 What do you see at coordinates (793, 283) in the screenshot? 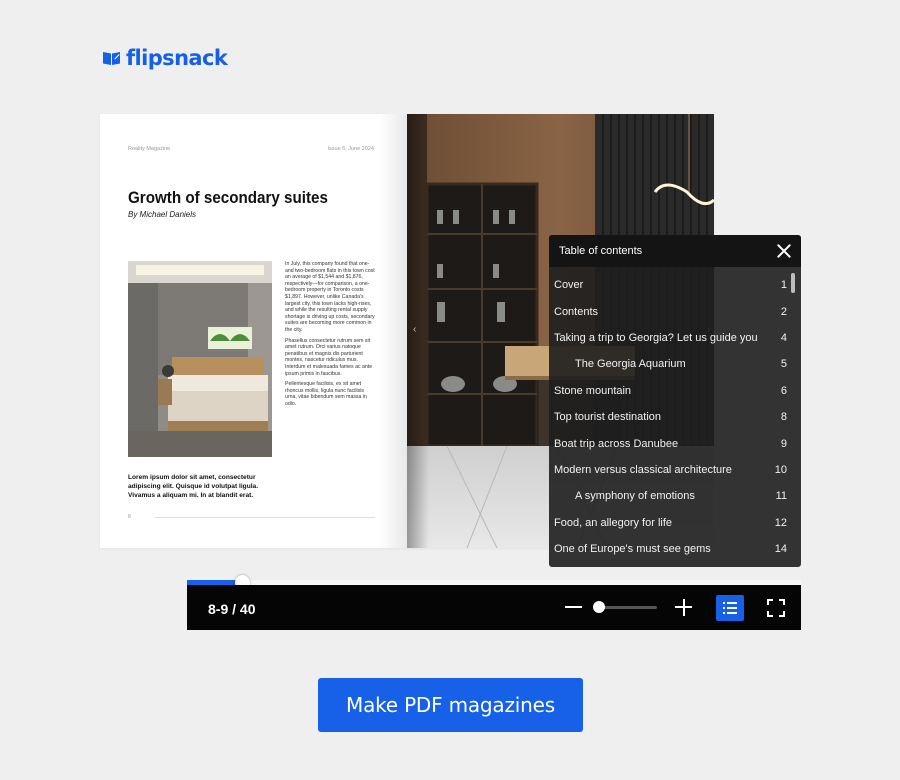
I see `toc-scrollbar` at bounding box center [793, 283].